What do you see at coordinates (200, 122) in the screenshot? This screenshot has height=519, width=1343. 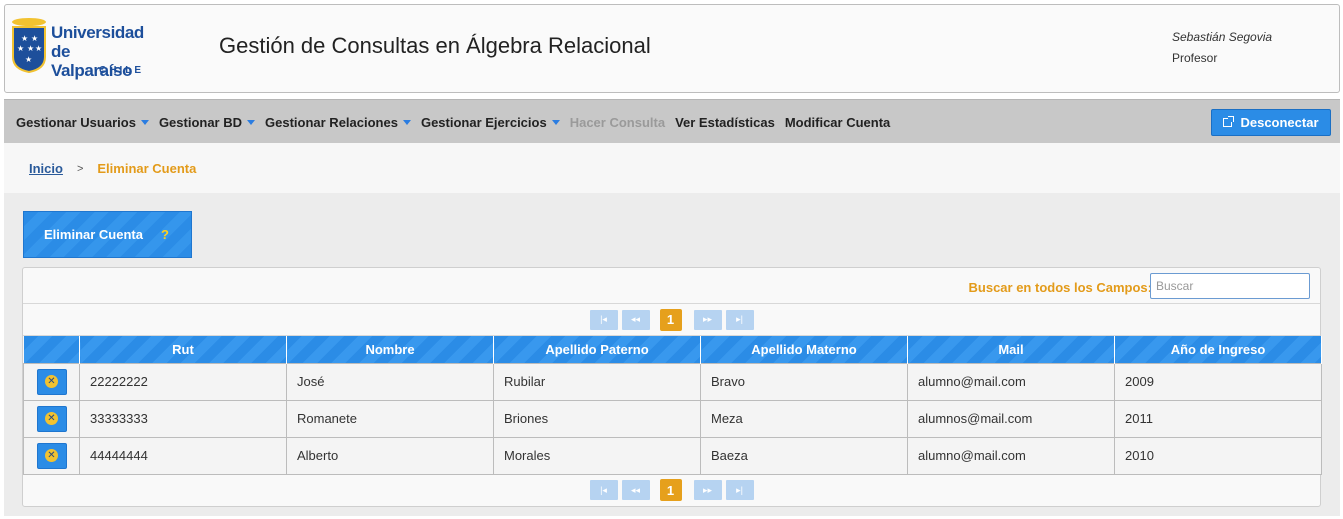 I see `nav-item-label: Gestionar BD` at bounding box center [200, 122].